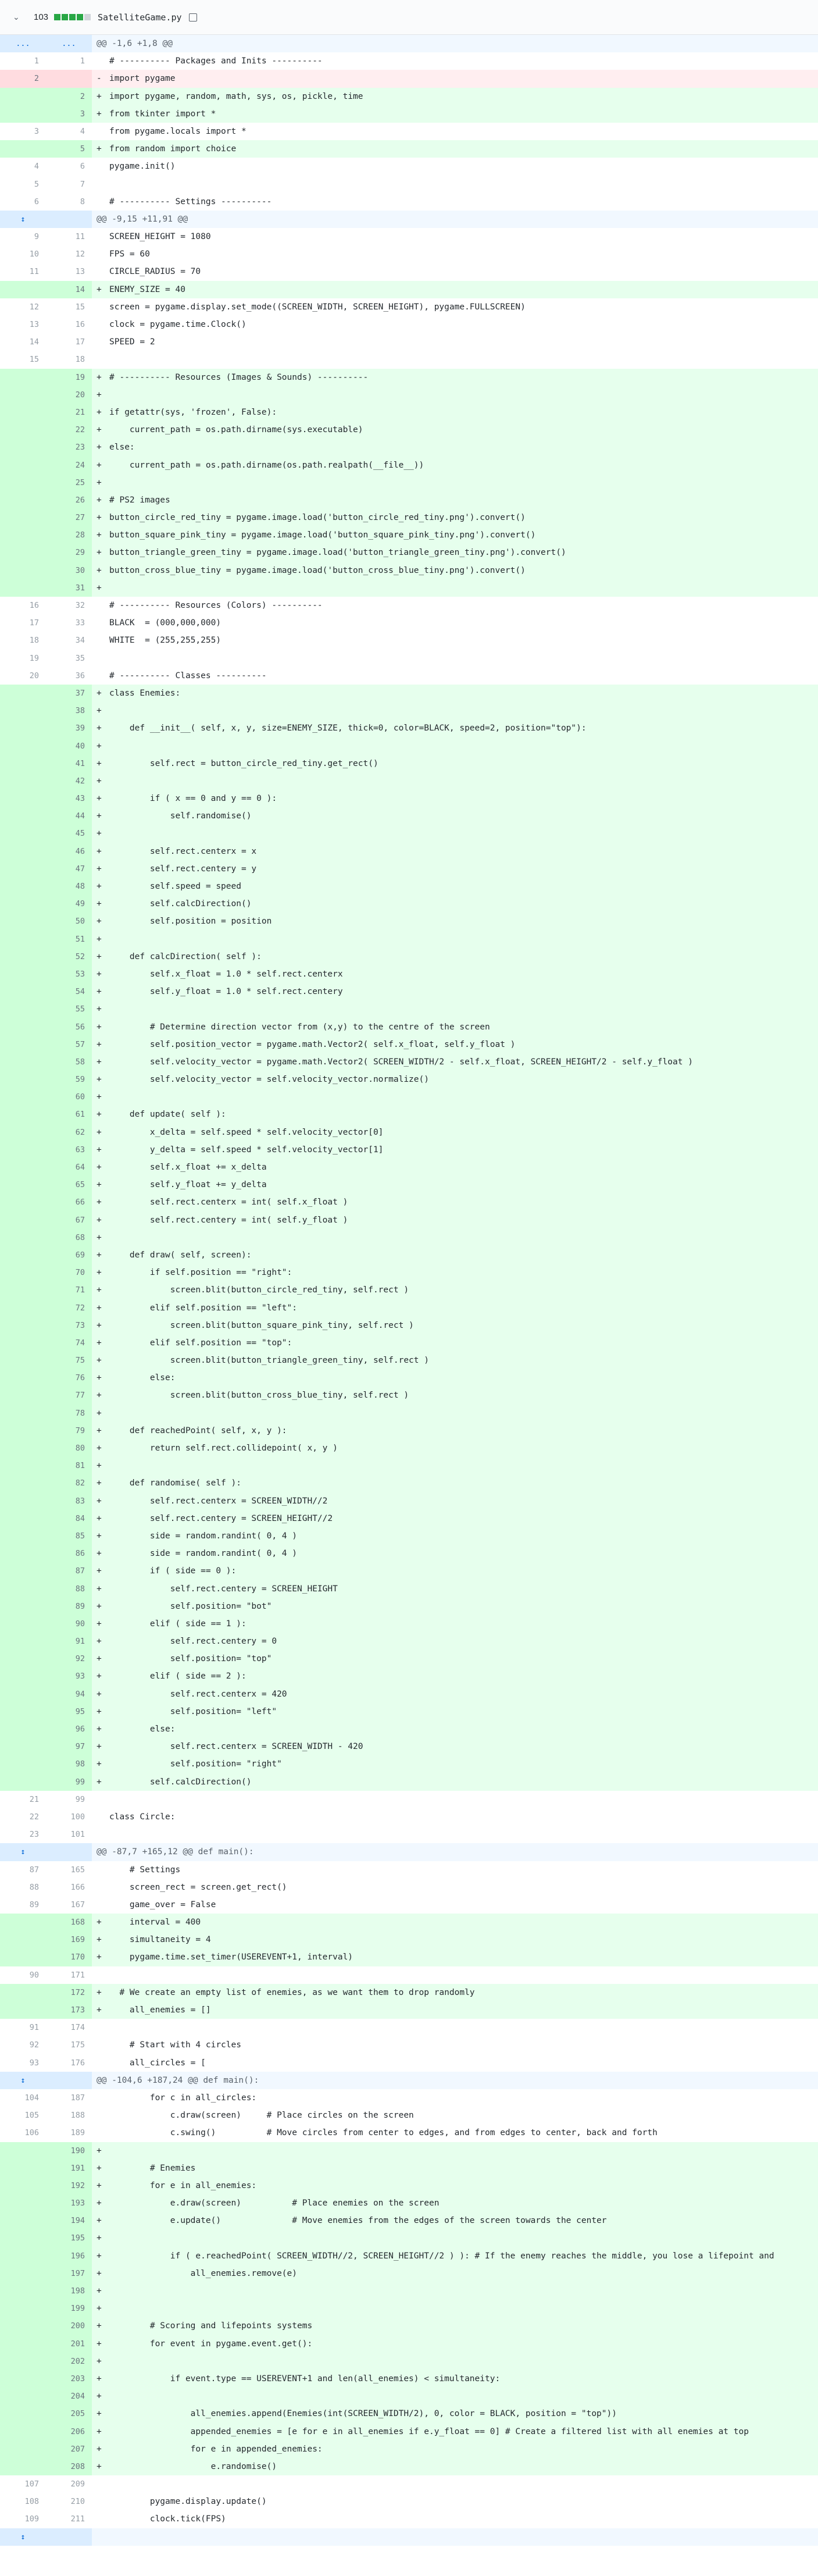 The height and width of the screenshot is (2576, 818). Describe the element at coordinates (69, 535) in the screenshot. I see `new-line-number: 28` at that location.